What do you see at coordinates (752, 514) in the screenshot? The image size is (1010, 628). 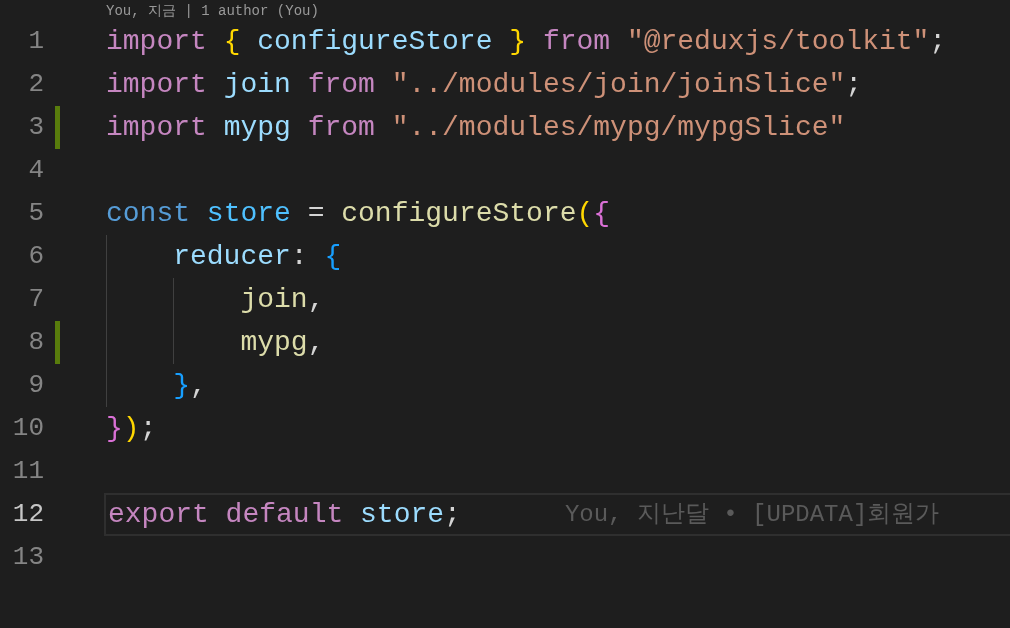 I see `git-blame-annotation: You, 지난달 • [UPDATA]회원가` at bounding box center [752, 514].